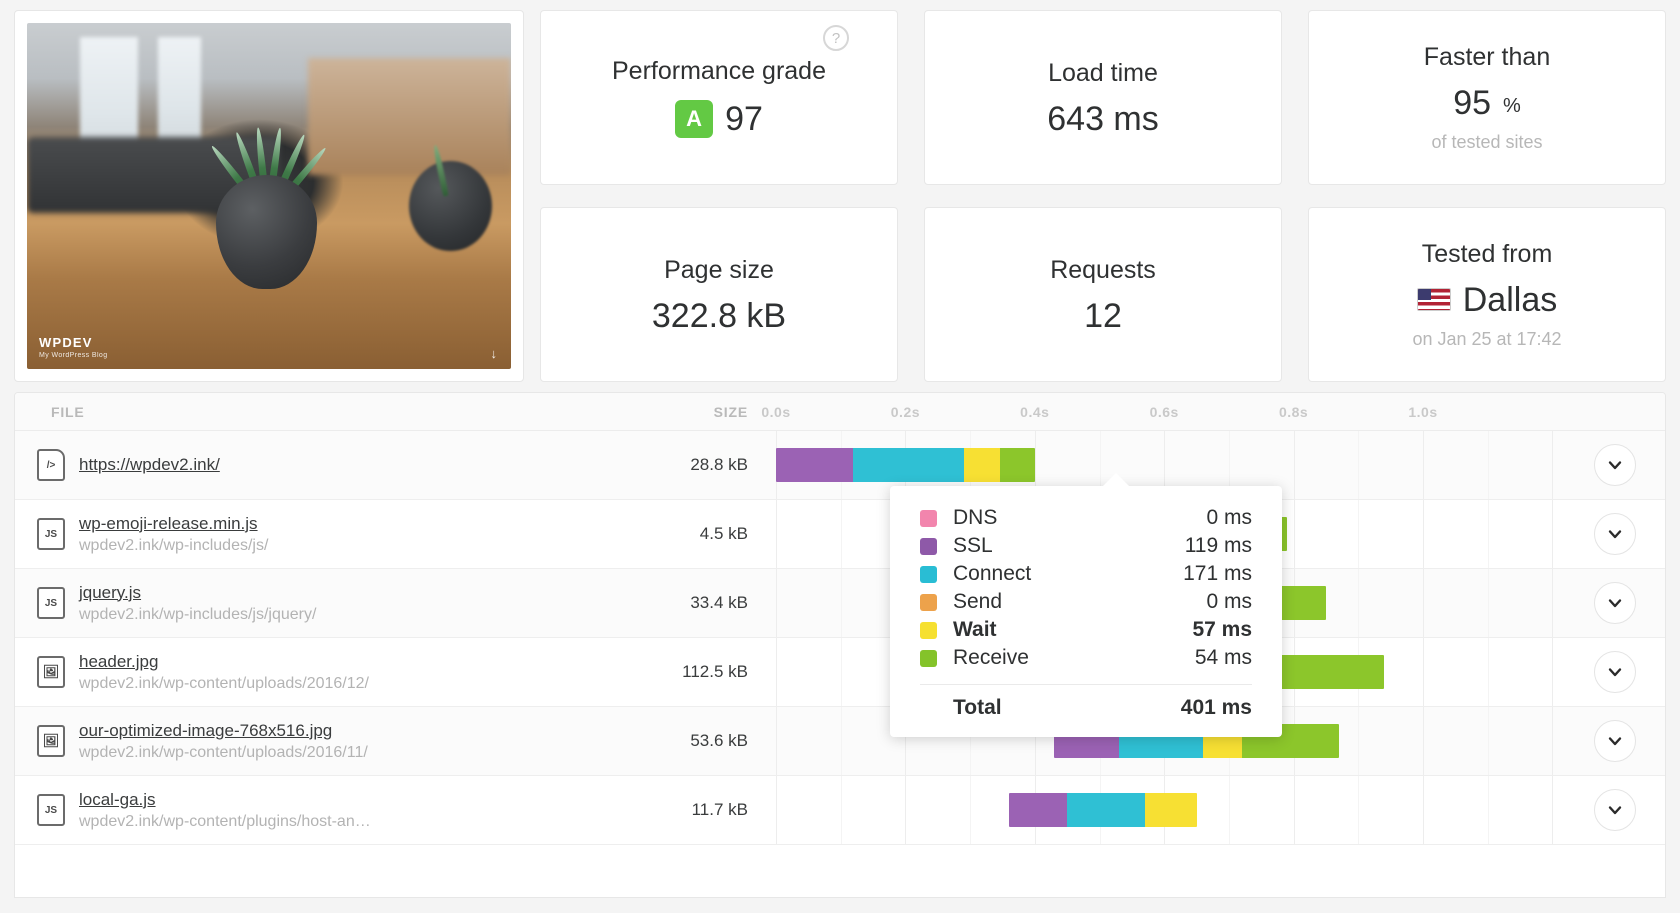 The image size is (1680, 913). Describe the element at coordinates (718, 71) in the screenshot. I see `card-title: Performance grade` at that location.